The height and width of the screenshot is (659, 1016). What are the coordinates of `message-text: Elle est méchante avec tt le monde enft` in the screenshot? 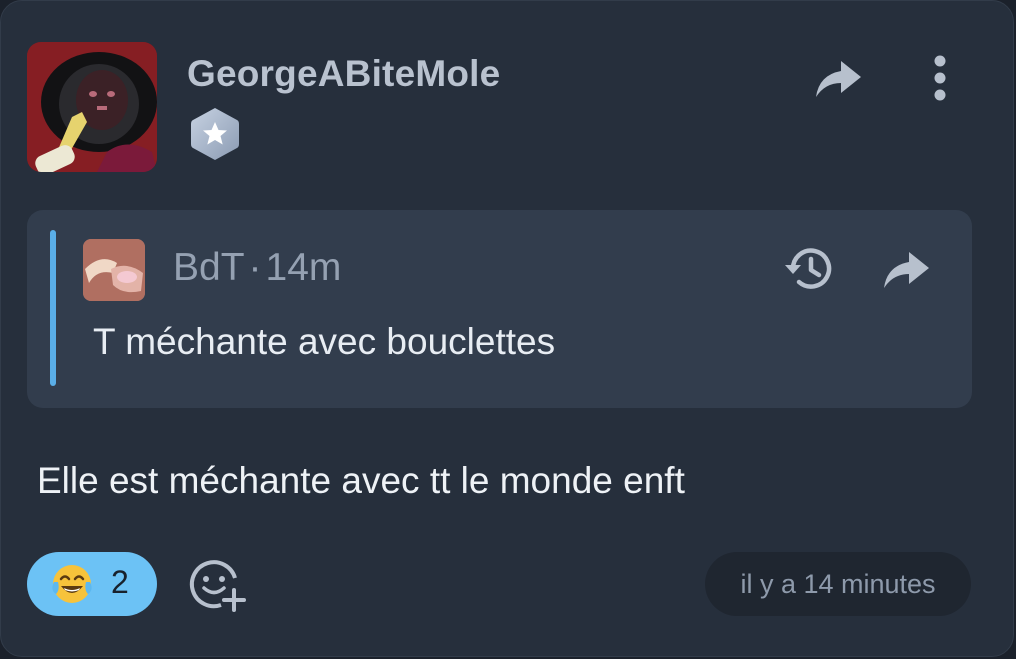 It's located at (361, 480).